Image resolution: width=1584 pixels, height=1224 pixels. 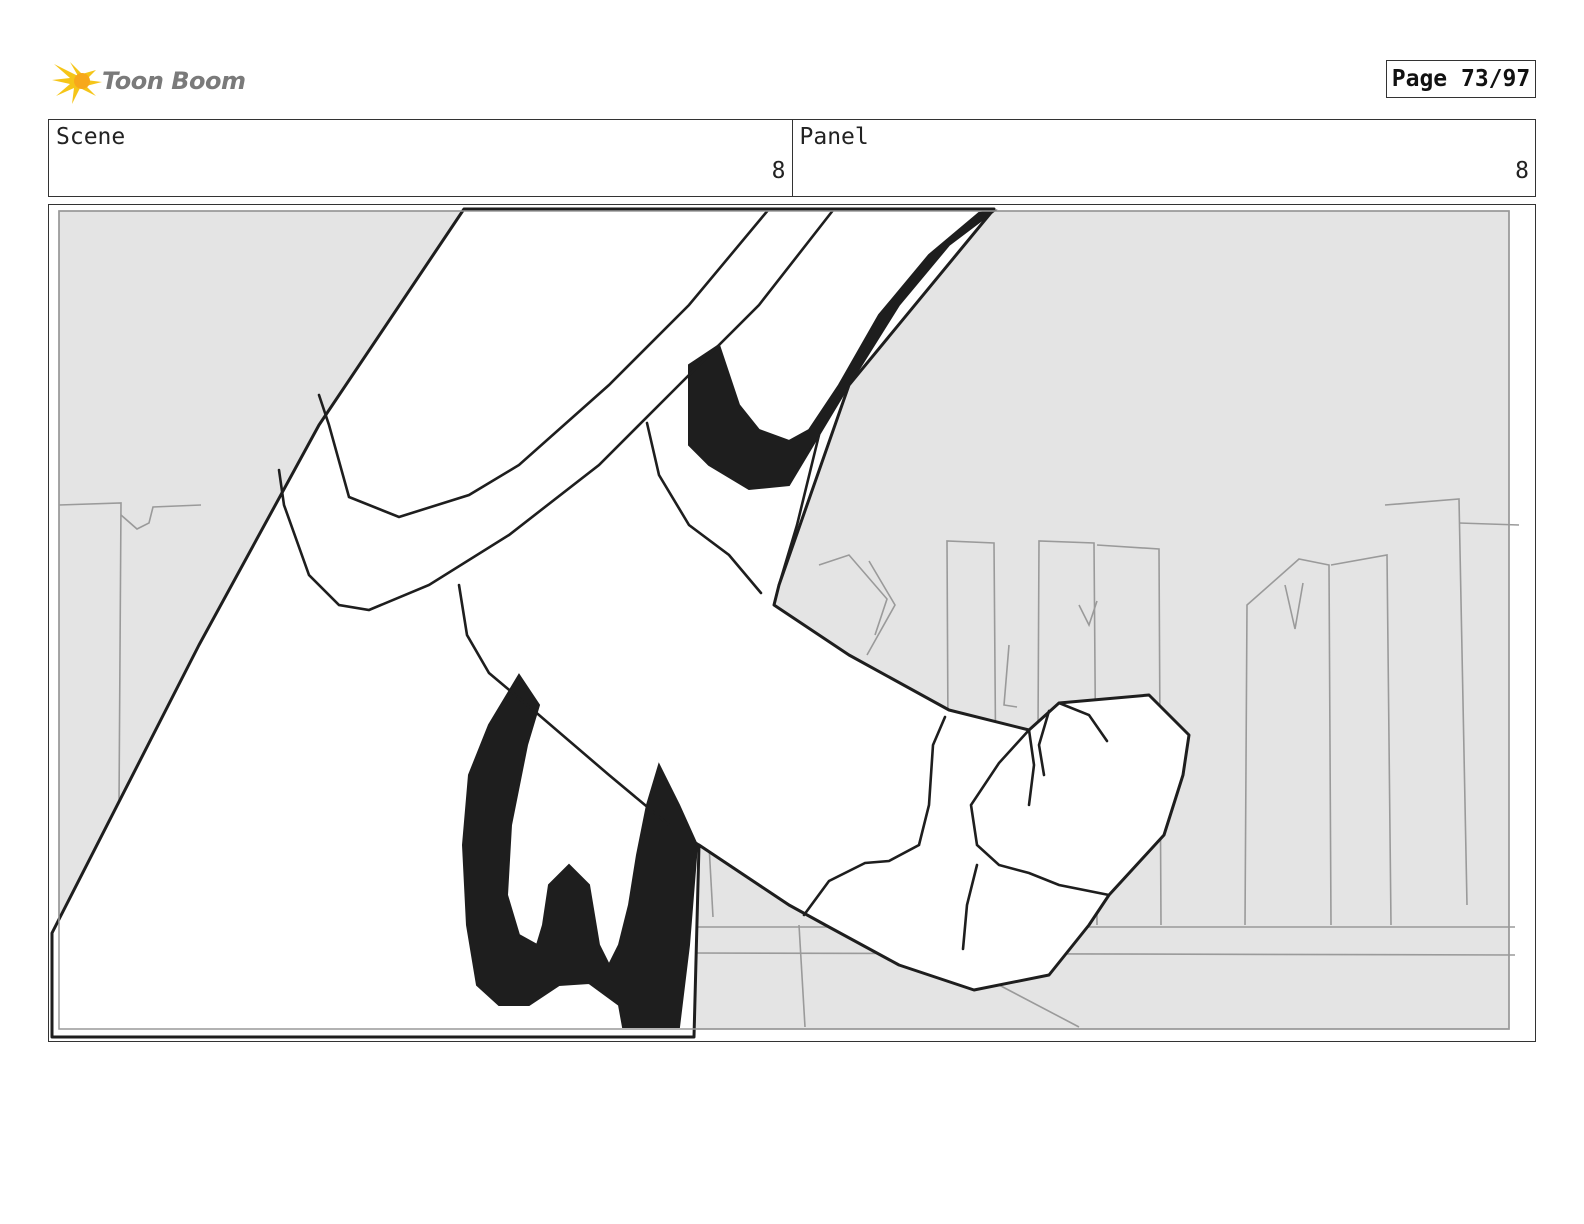 What do you see at coordinates (77, 83) in the screenshot?
I see `starburst-icon` at bounding box center [77, 83].